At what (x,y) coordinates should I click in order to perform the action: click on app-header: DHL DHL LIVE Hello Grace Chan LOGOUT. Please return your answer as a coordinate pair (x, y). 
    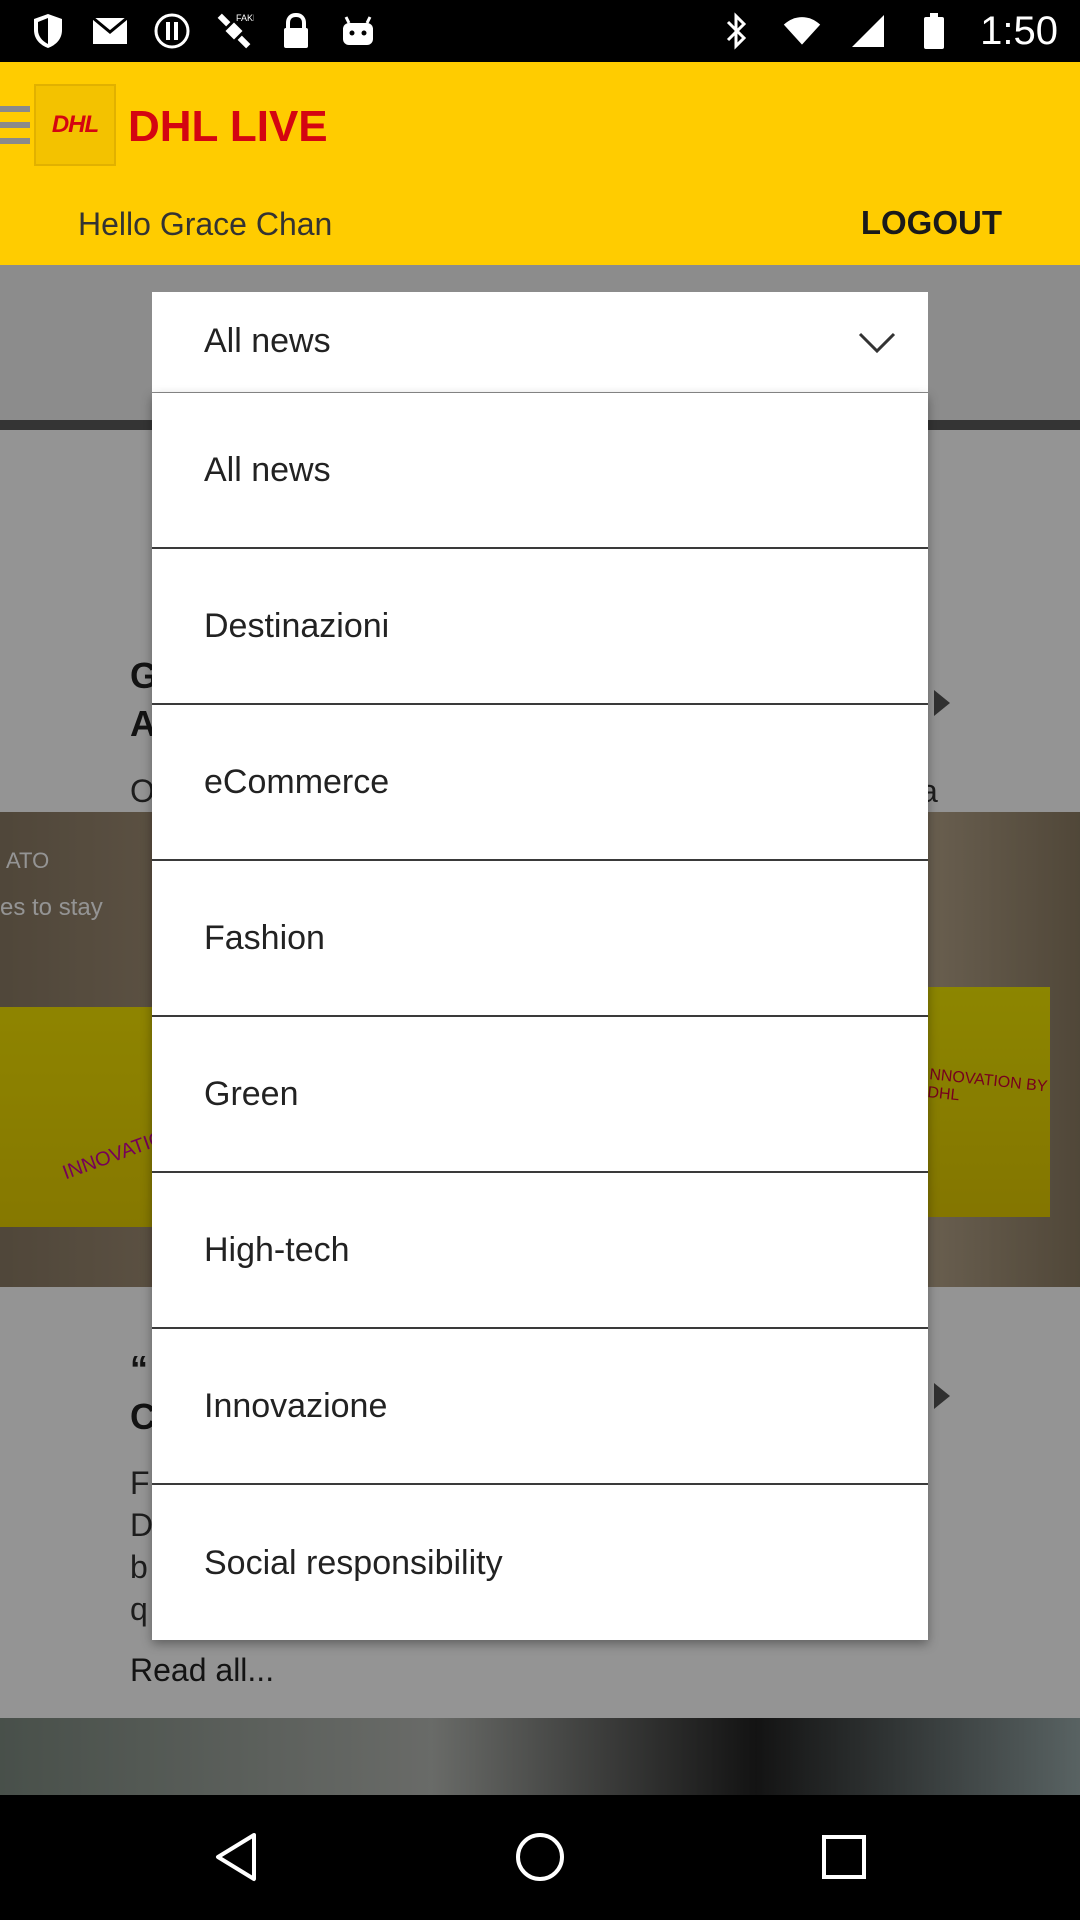
    Looking at the image, I should click on (540, 163).